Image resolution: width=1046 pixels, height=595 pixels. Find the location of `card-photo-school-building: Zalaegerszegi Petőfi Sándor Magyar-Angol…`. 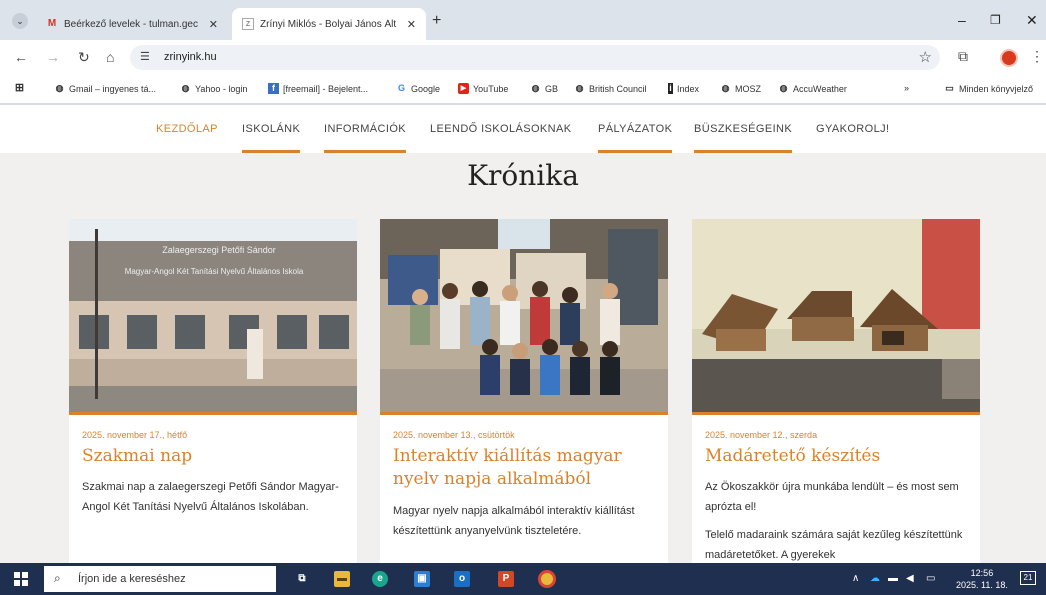

card-photo-school-building: Zalaegerszegi Petőfi Sándor Magyar-Angol… is located at coordinates (213, 315).